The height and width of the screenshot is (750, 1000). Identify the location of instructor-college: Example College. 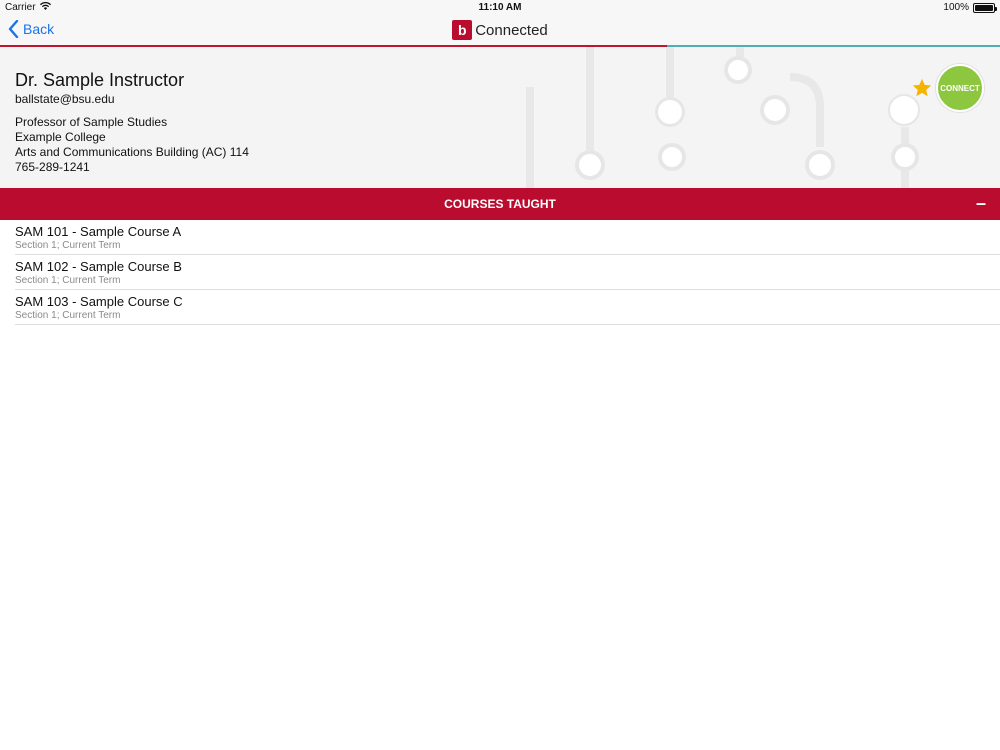
(60, 137).